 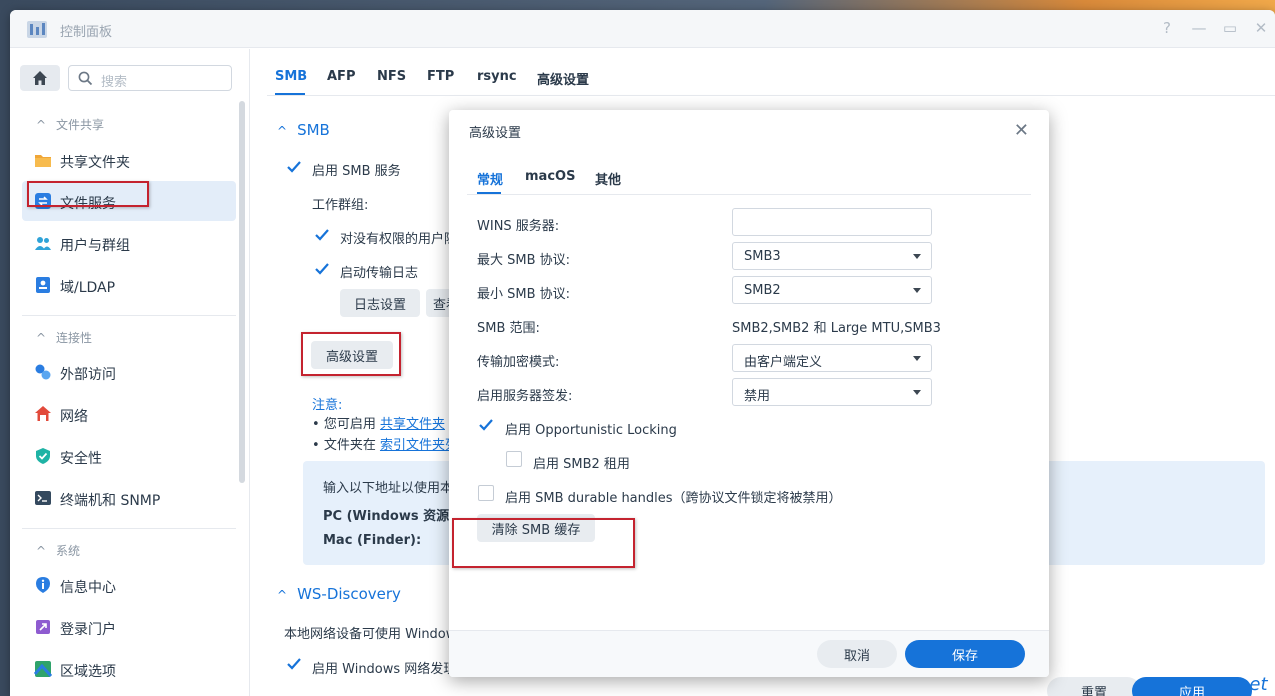 What do you see at coordinates (341, 76) in the screenshot?
I see `tab-afp: AFP` at bounding box center [341, 76].